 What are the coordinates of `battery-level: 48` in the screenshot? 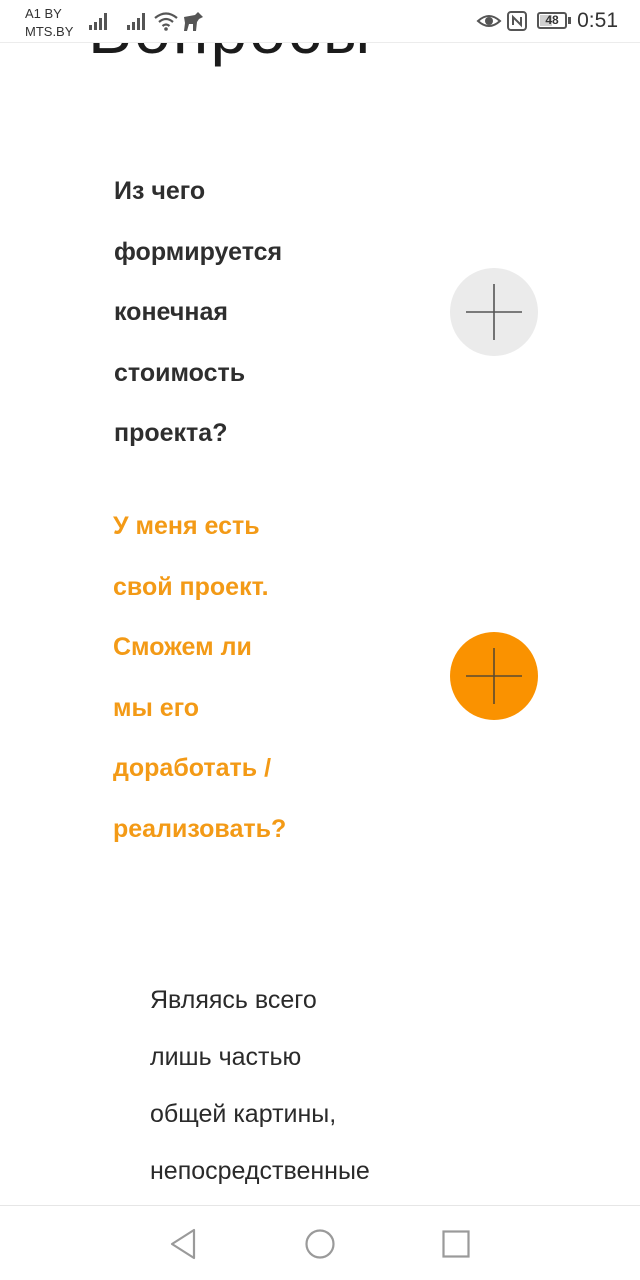 It's located at (552, 20).